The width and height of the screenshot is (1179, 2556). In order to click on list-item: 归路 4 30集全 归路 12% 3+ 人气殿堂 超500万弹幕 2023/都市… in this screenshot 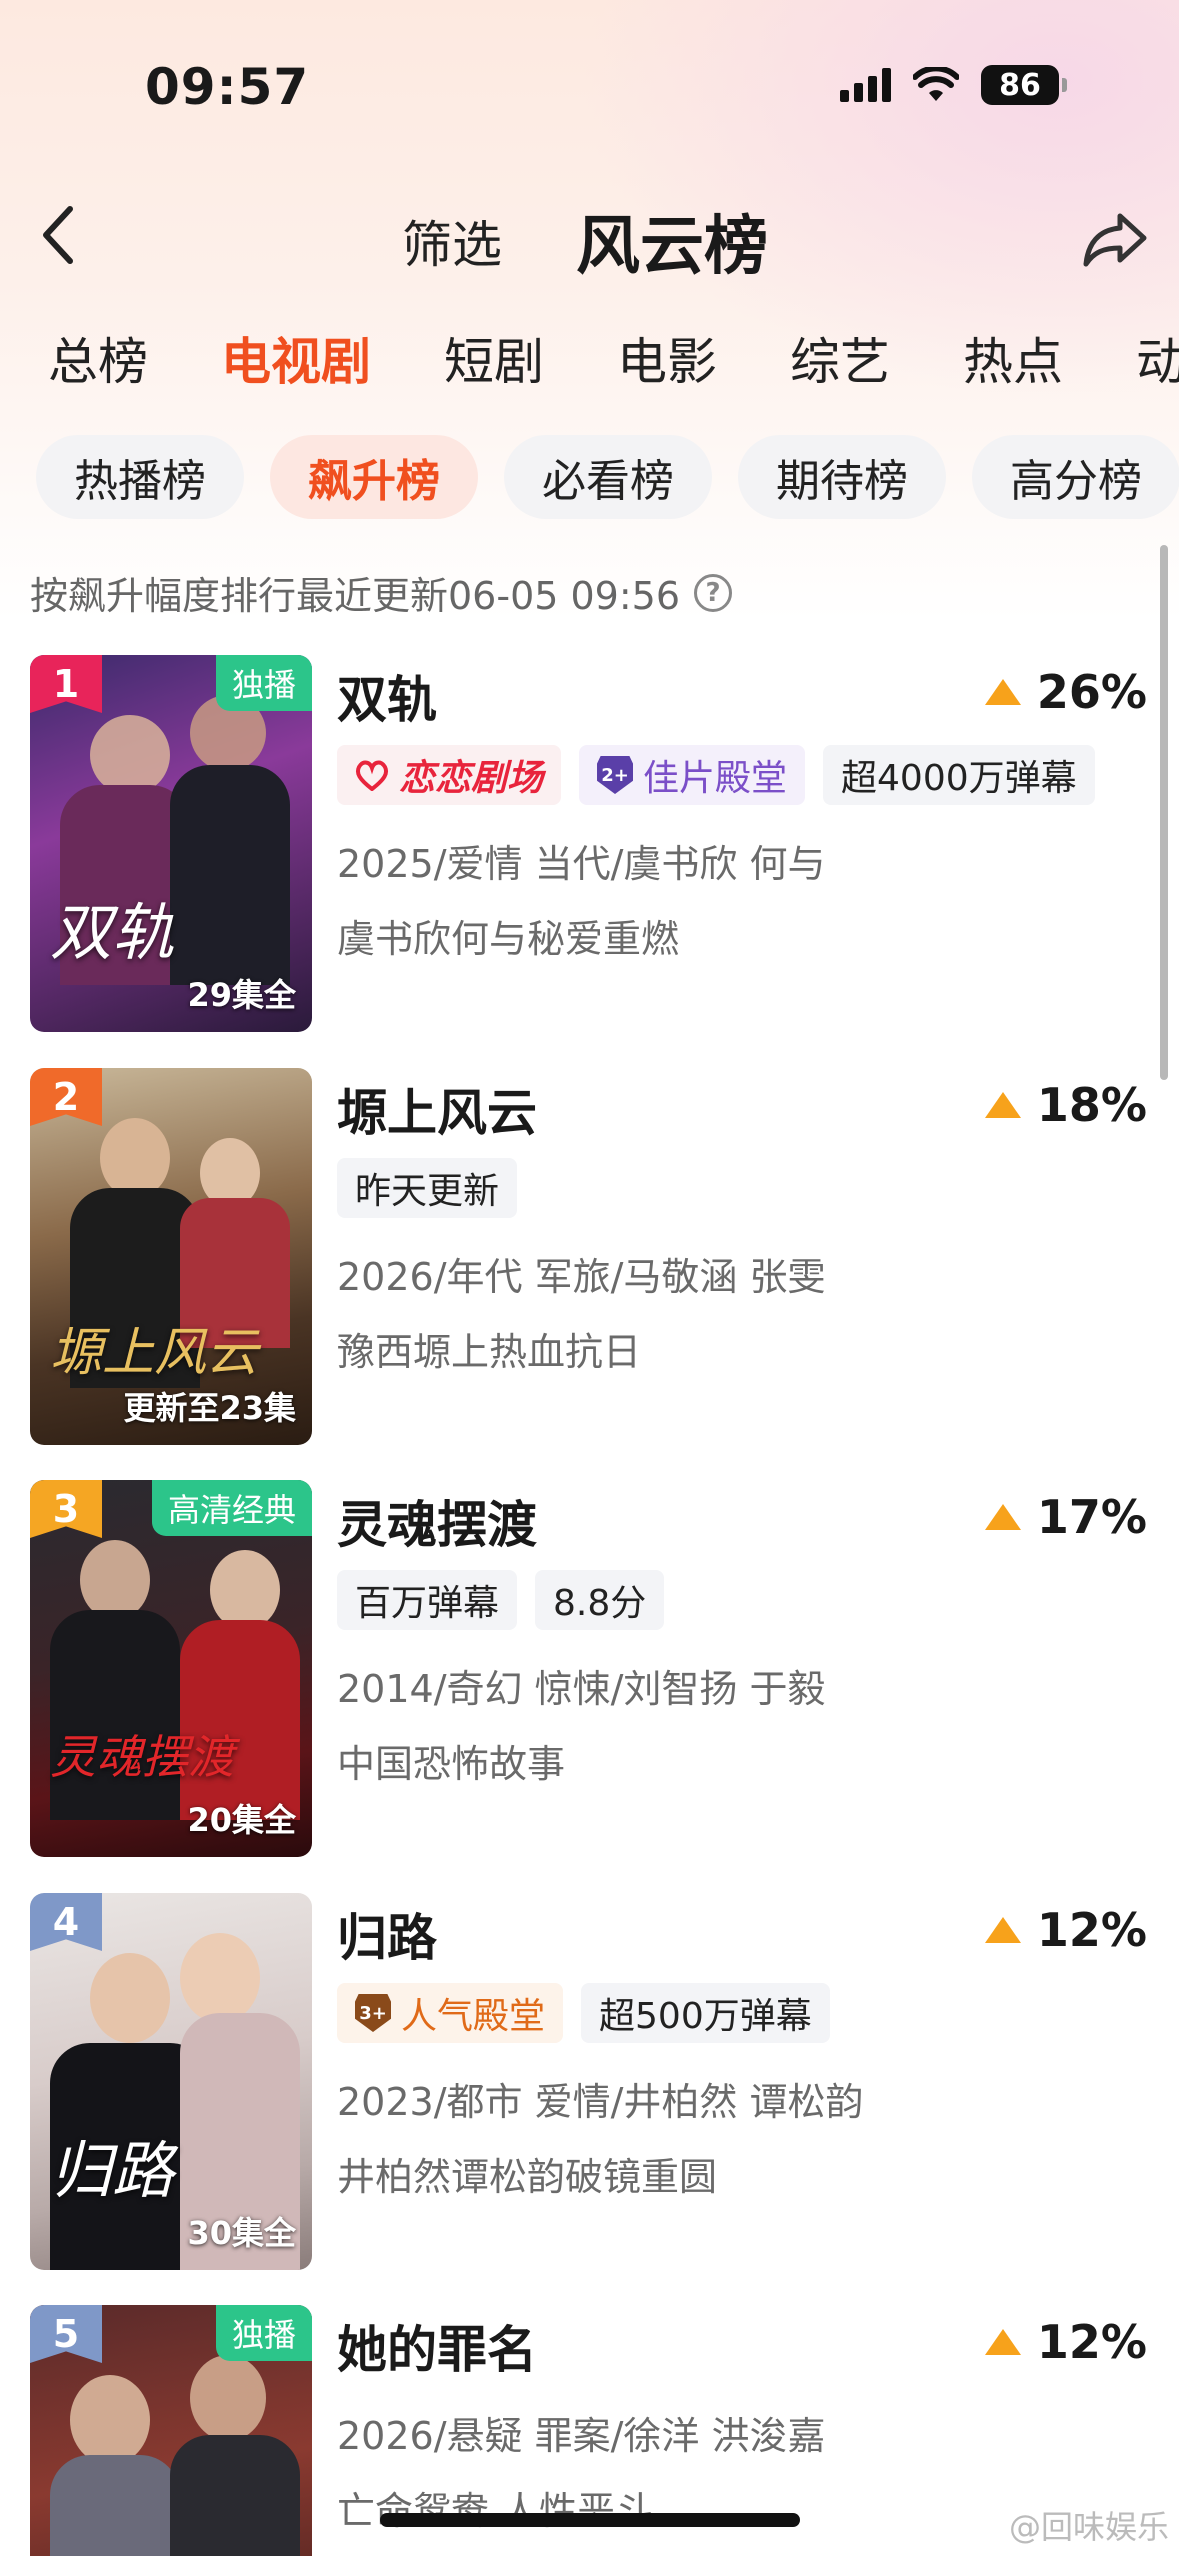, I will do `click(589, 2083)`.